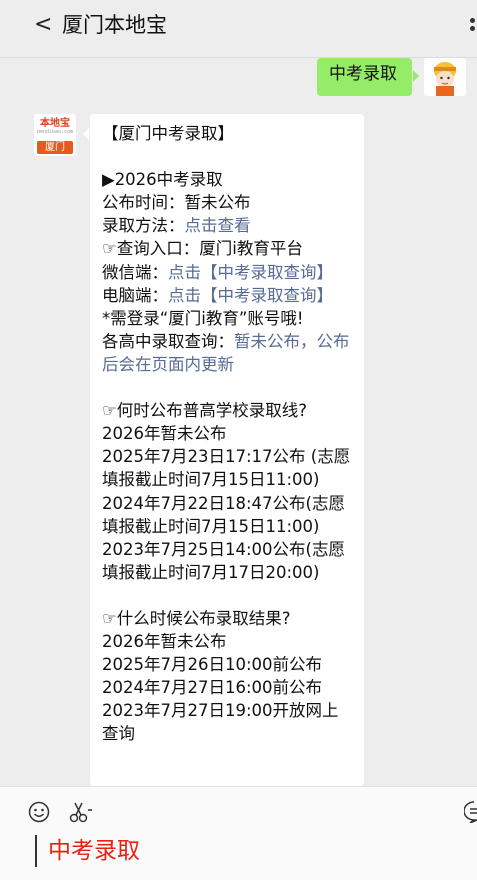 The image size is (477, 880). I want to click on text-cursor, so click(36, 851).